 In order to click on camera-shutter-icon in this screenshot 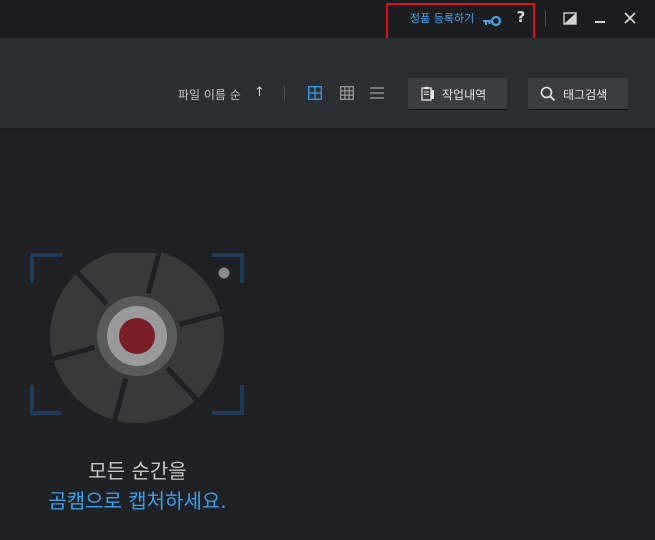, I will do `click(137, 336)`.